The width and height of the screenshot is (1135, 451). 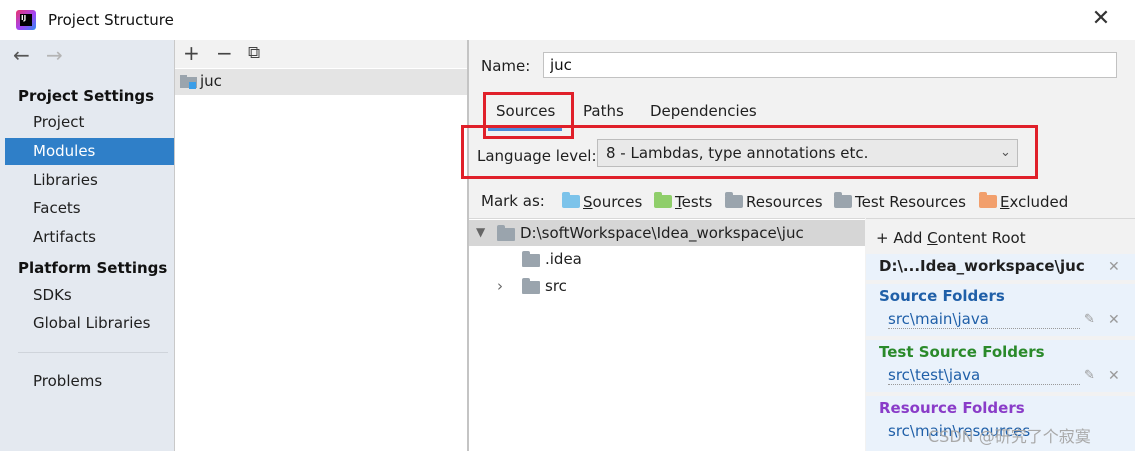 I want to click on tree-row-idea: .idea, so click(x=667, y=260).